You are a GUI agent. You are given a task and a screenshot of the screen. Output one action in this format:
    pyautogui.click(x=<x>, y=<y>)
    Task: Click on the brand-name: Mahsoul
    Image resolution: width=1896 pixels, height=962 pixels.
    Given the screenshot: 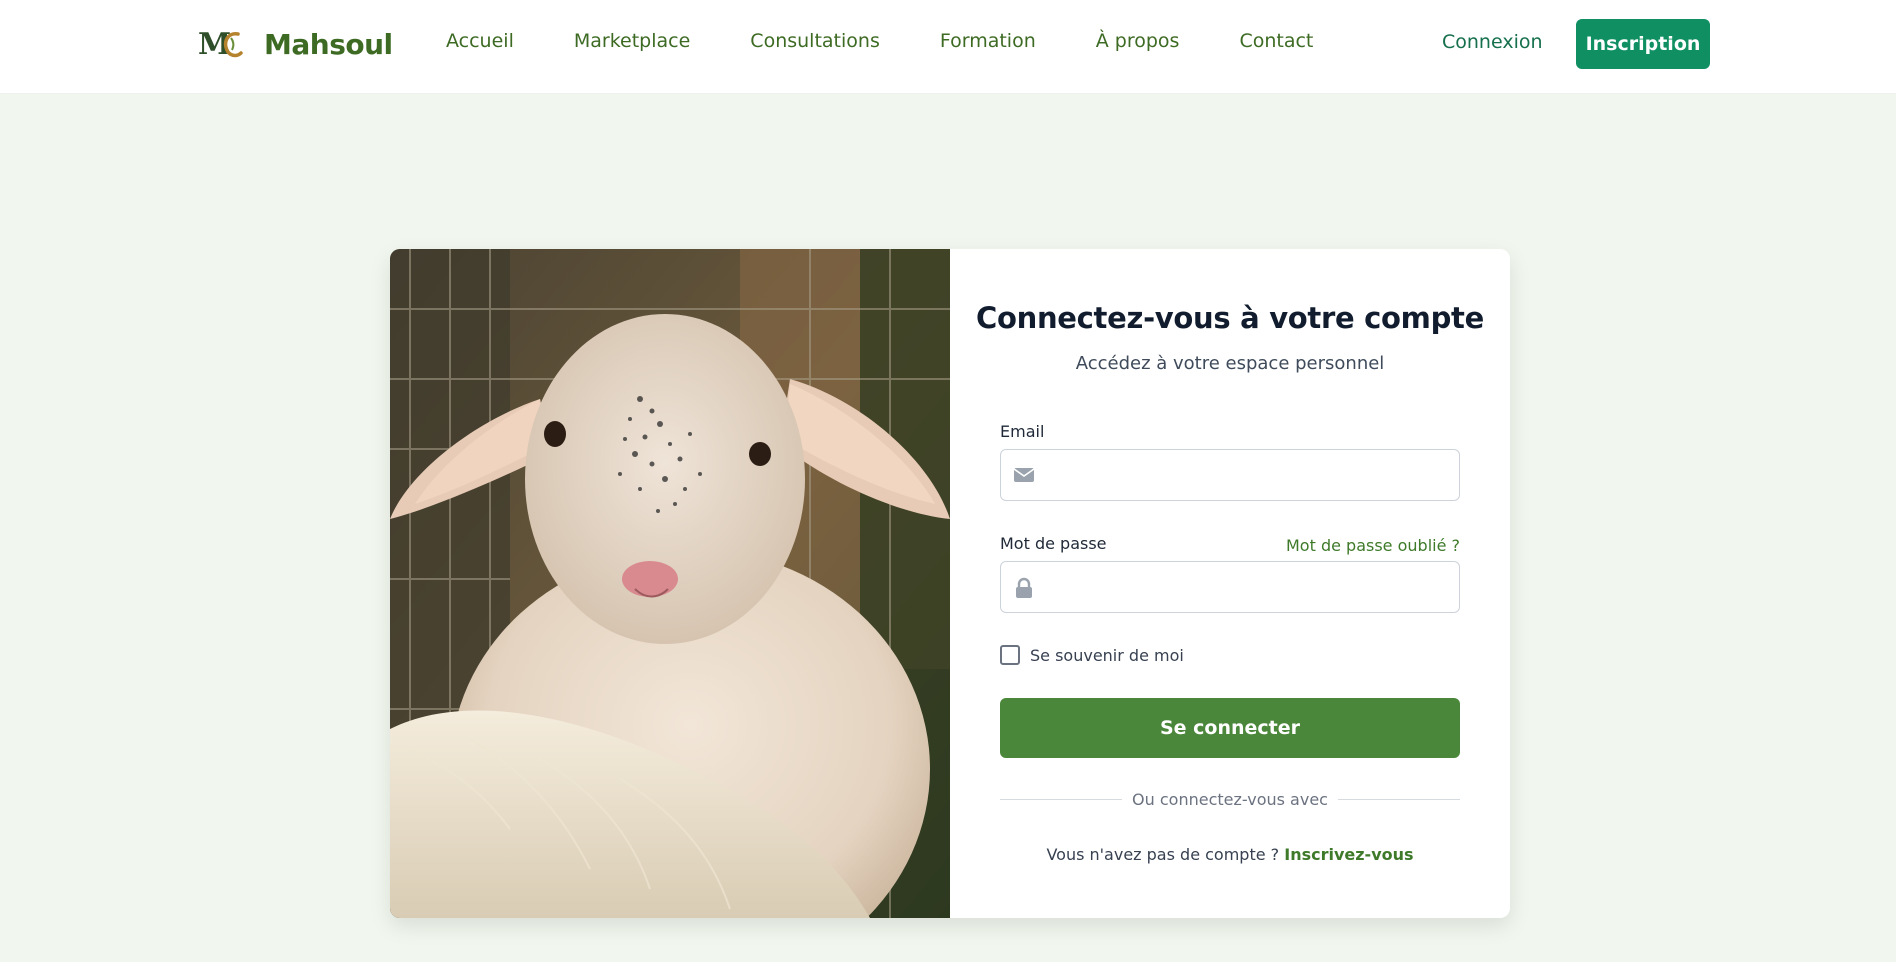 What is the action you would take?
    pyautogui.click(x=328, y=44)
    